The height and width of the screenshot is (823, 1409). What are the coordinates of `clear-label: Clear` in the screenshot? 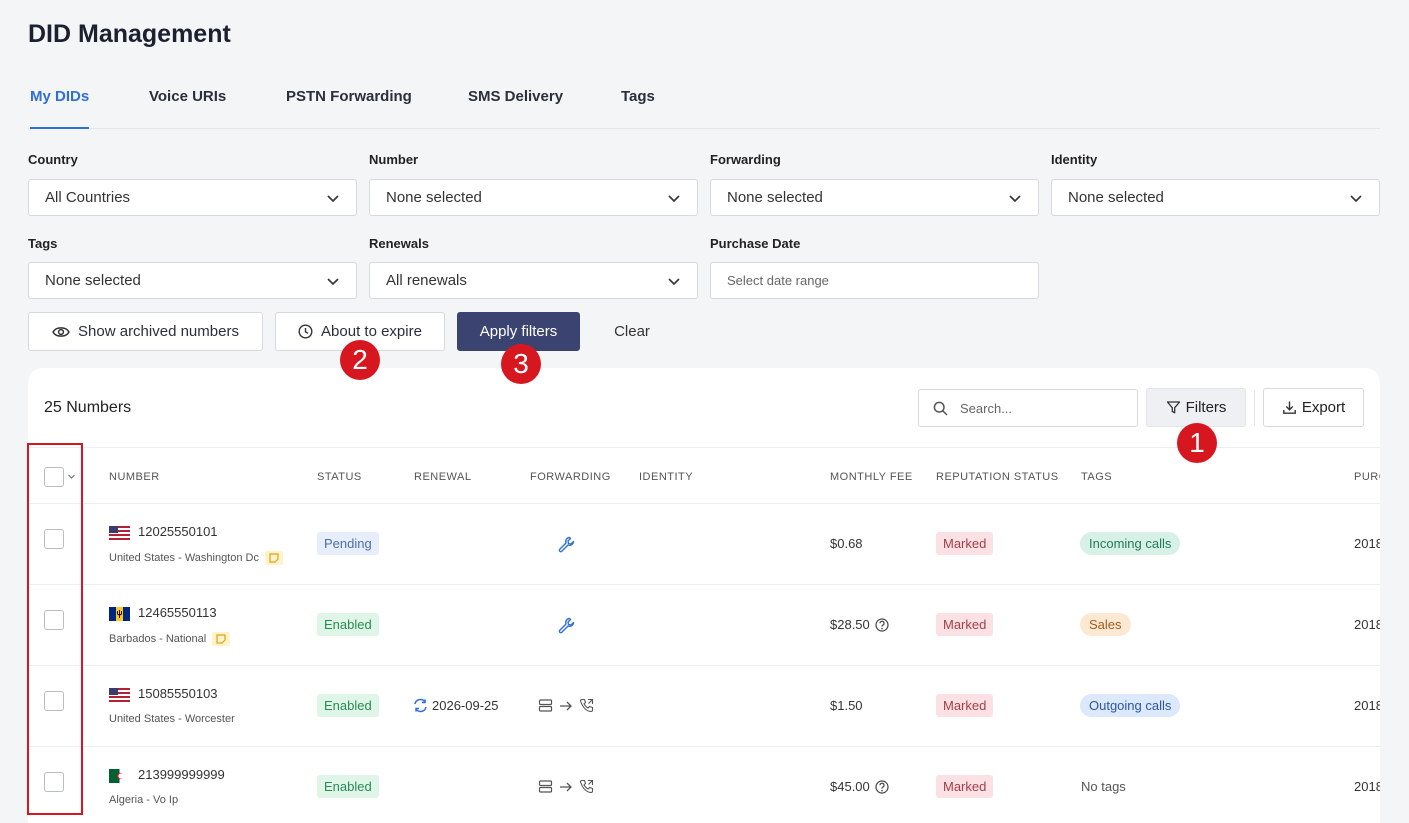 It's located at (632, 331).